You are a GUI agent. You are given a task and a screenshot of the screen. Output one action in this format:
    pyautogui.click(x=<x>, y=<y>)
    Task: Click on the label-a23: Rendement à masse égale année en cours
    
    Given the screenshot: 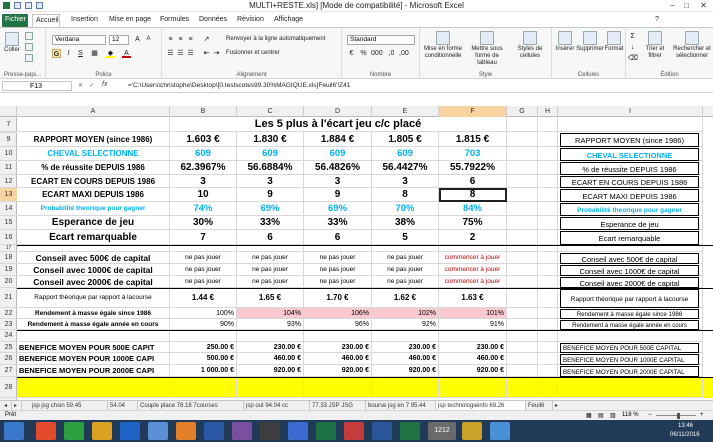 What is the action you would take?
    pyautogui.click(x=93, y=324)
    